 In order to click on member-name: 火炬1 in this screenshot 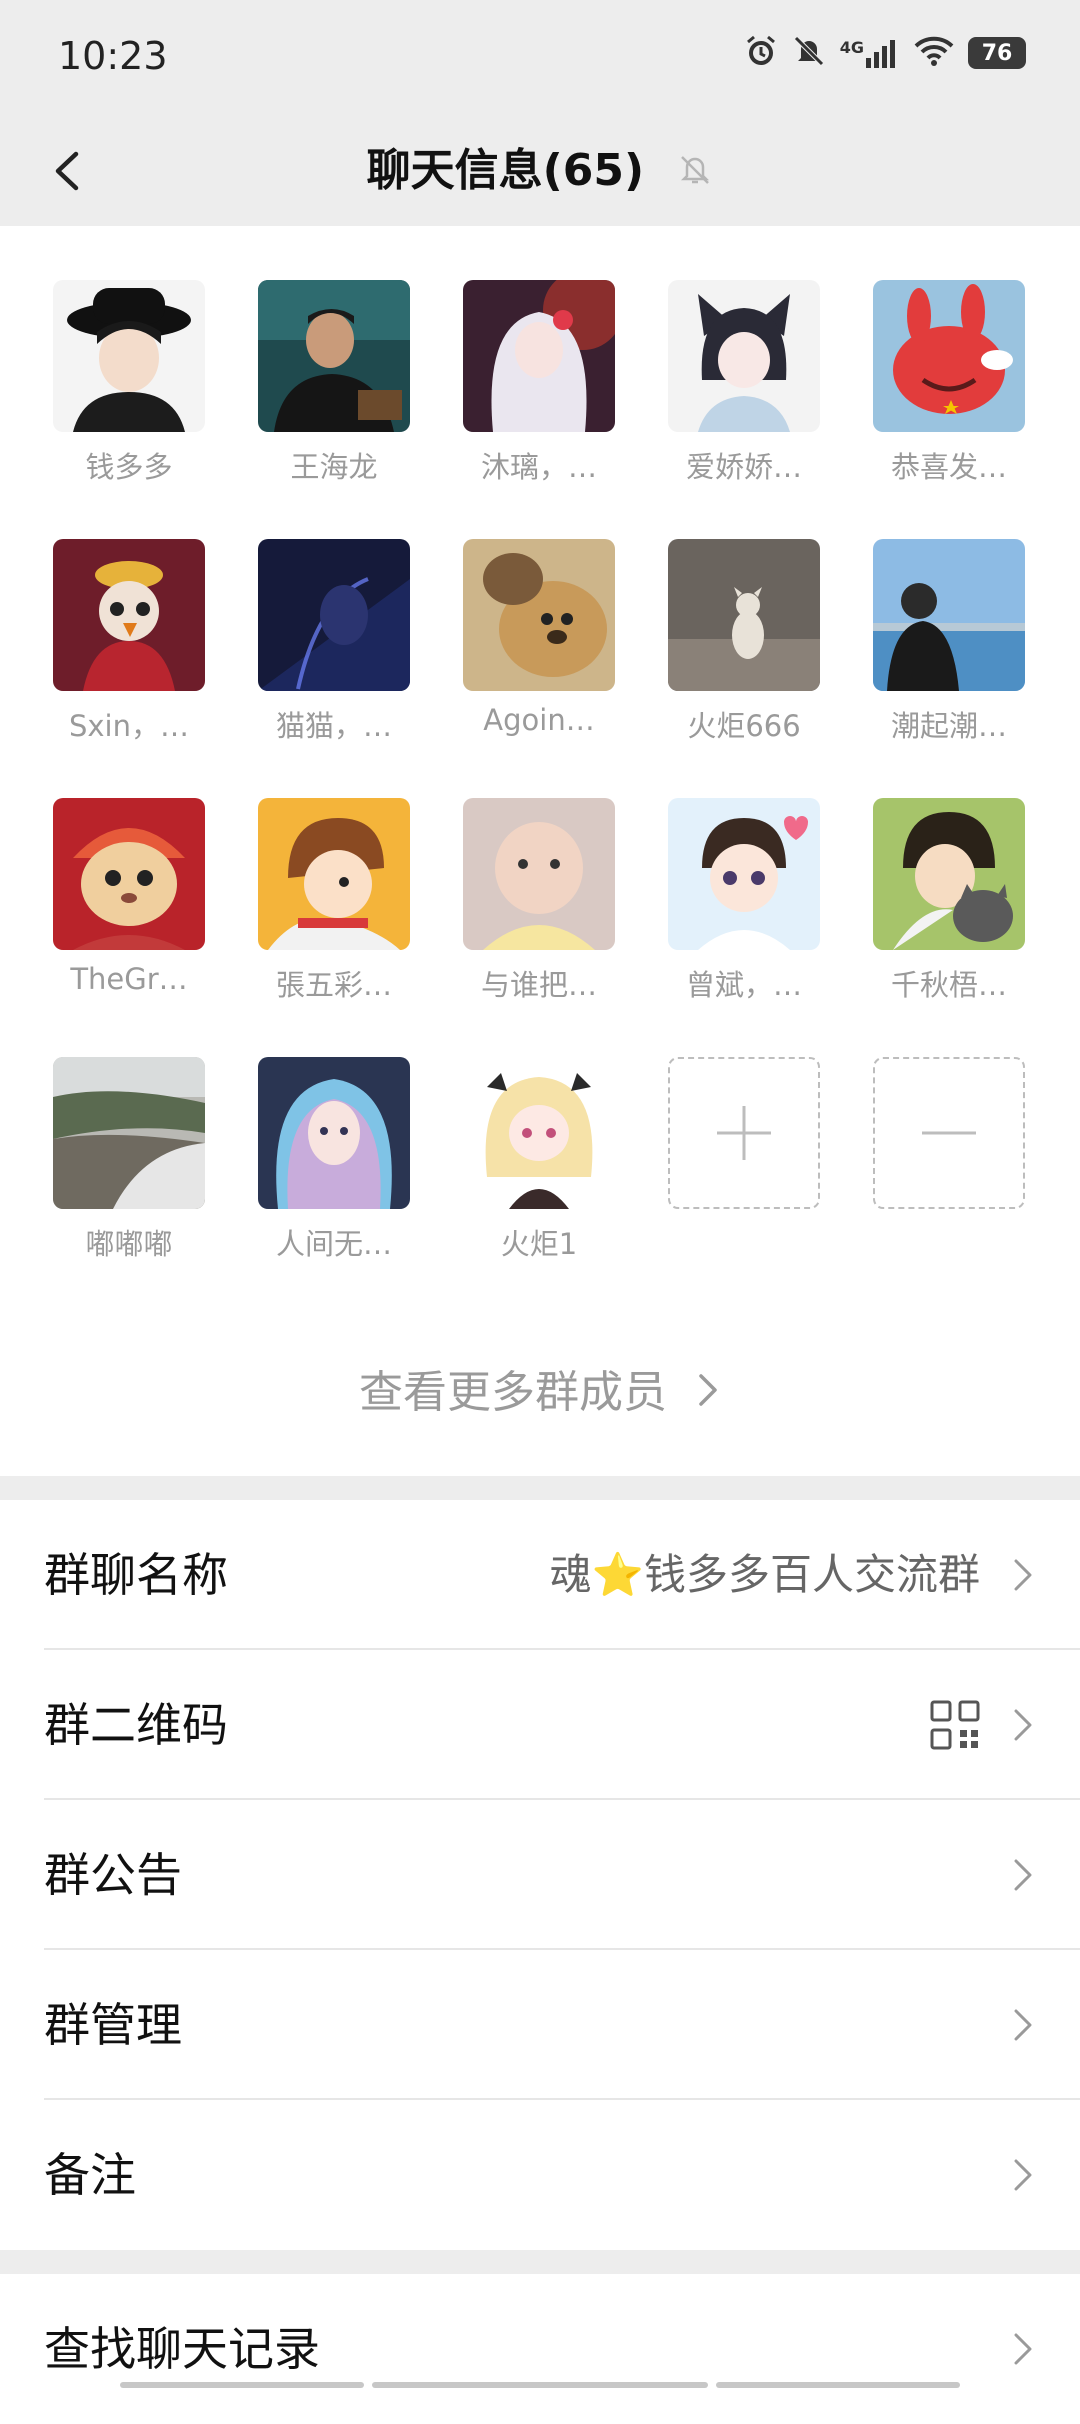, I will do `click(539, 1244)`.